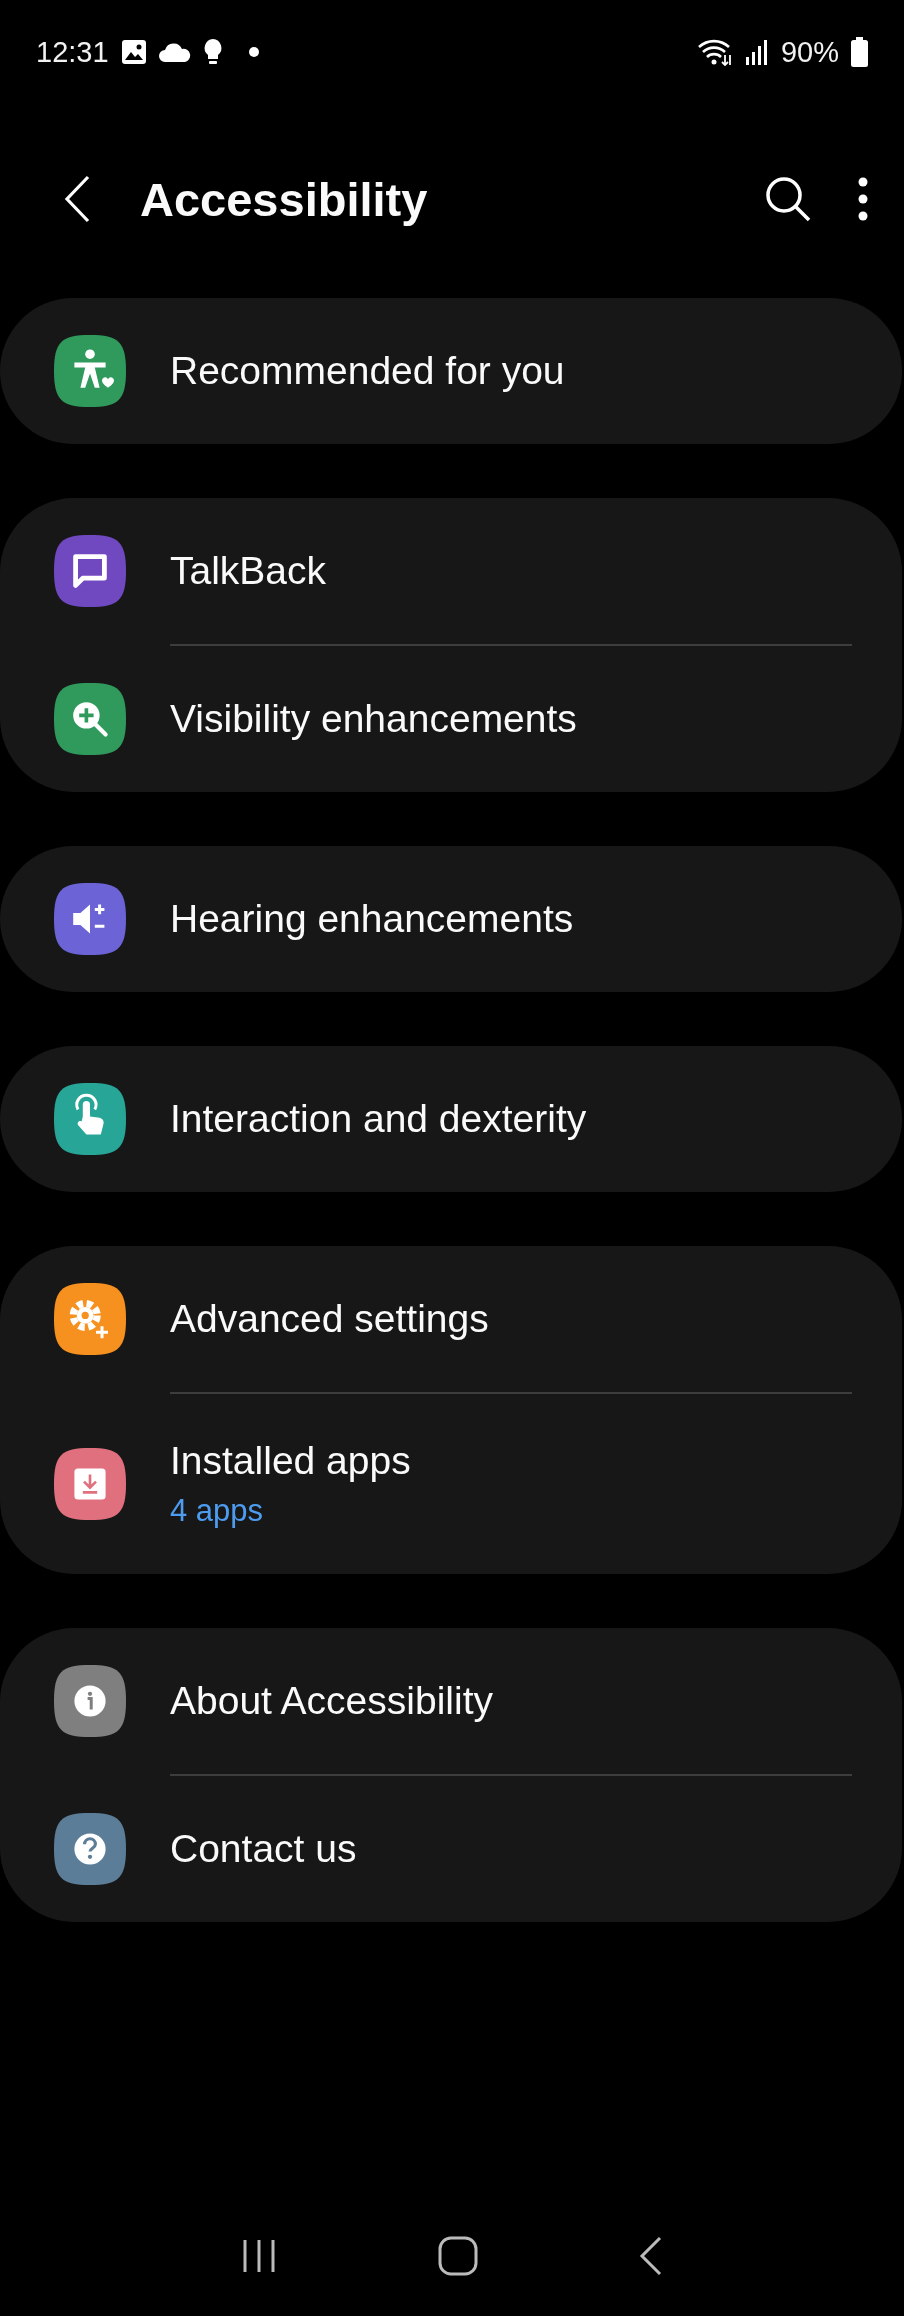 Image resolution: width=904 pixels, height=2316 pixels. Describe the element at coordinates (331, 1701) in the screenshot. I see `item-label: About Accessibility` at that location.